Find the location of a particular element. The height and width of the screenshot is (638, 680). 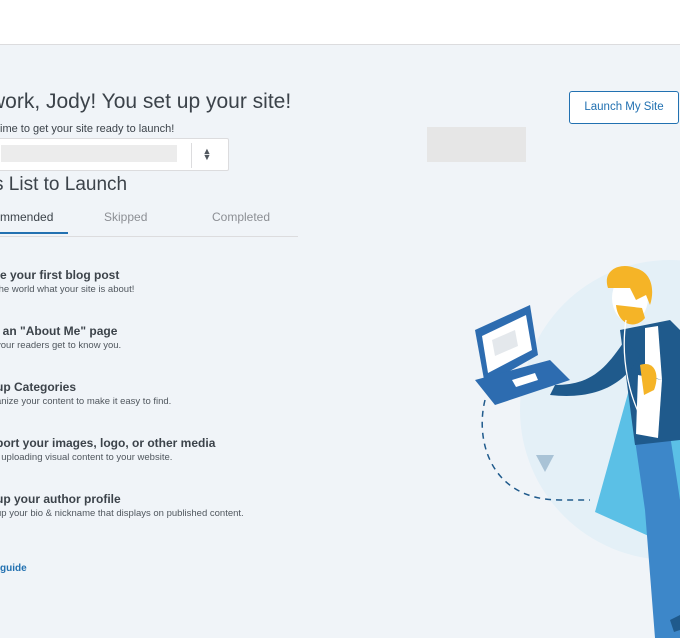

page-subtitle: ime to get your site ready to launch! is located at coordinates (87, 129).